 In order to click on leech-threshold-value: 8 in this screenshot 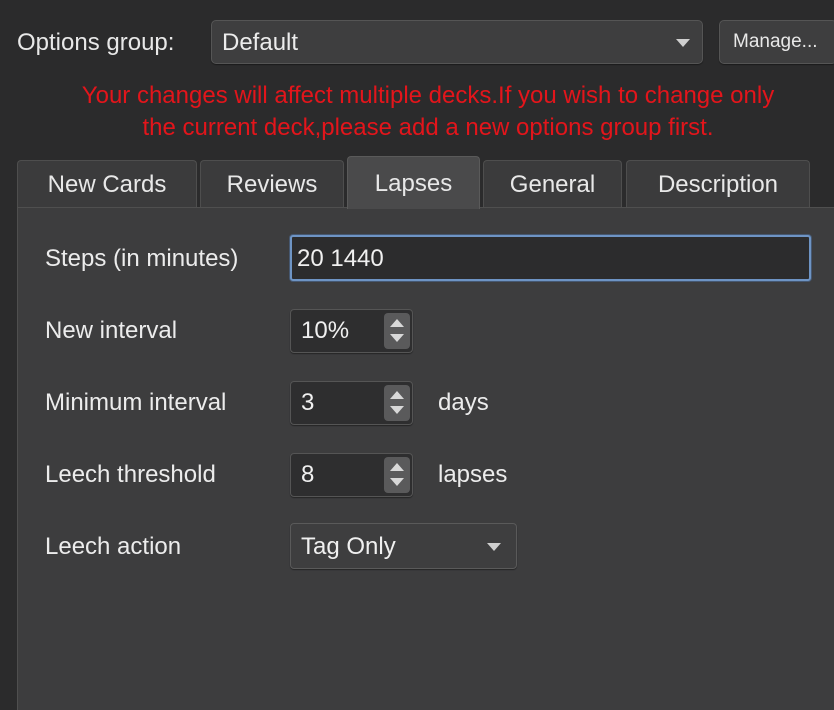, I will do `click(308, 474)`.